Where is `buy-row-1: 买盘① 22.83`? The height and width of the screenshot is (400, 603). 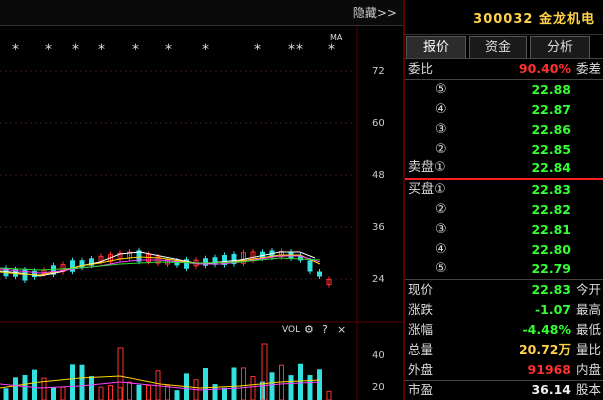 buy-row-1: 买盘① 22.83 is located at coordinates (504, 190).